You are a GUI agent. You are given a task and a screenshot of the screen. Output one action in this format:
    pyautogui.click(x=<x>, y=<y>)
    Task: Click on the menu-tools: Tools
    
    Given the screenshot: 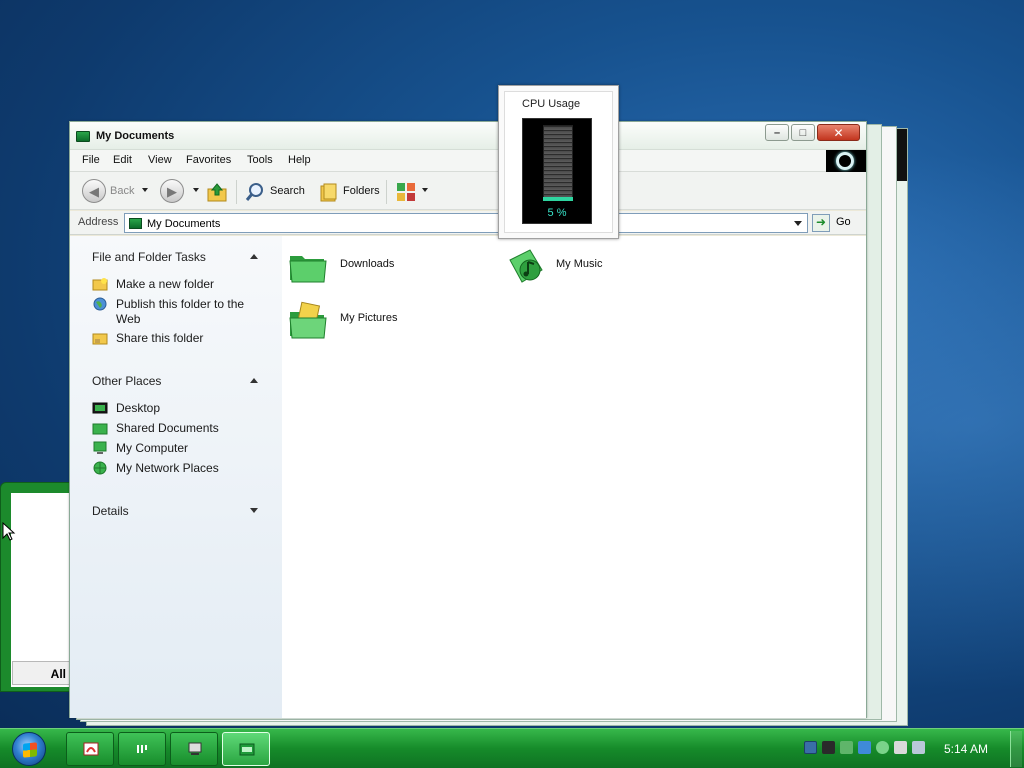 What is the action you would take?
    pyautogui.click(x=260, y=160)
    